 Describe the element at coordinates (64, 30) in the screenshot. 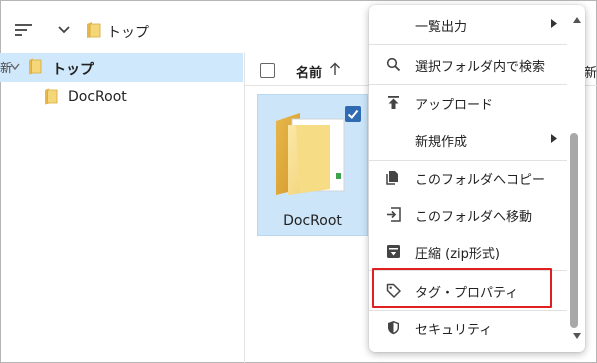

I see `chevron-down-icon` at that location.